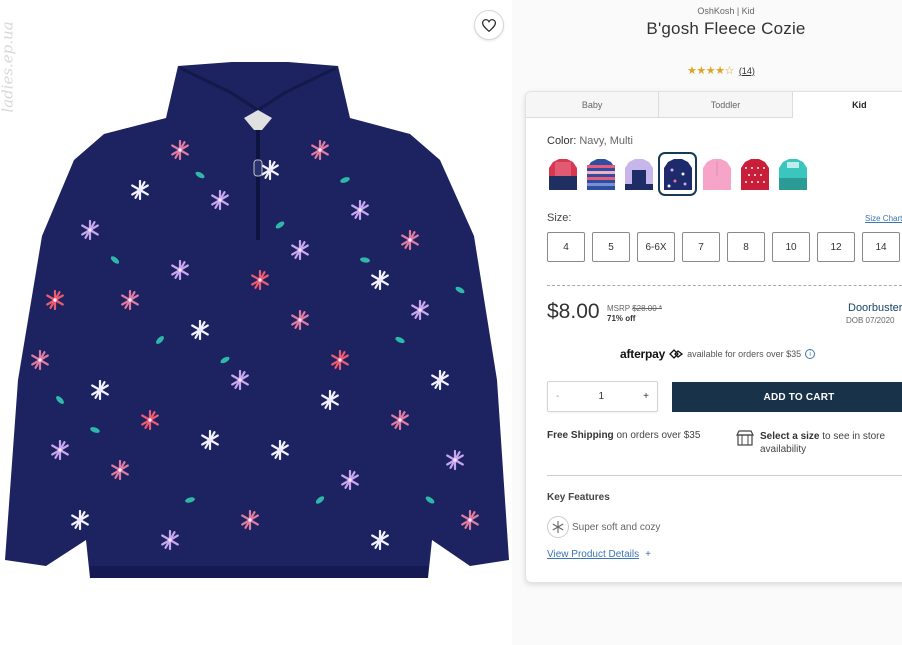  Describe the element at coordinates (791, 247) in the screenshot. I see `size-option-10: 10` at that location.